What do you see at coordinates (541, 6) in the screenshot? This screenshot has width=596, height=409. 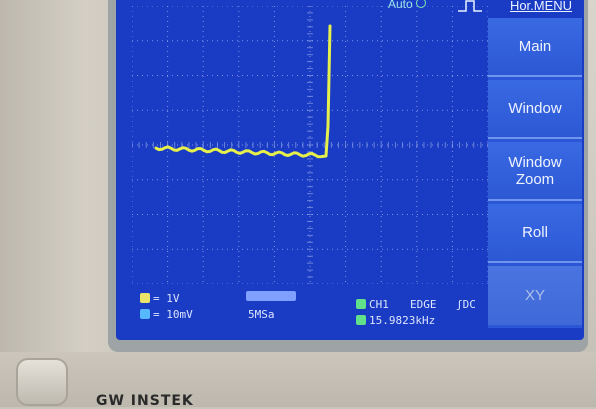 I see `menu-title: Hor.MENU` at bounding box center [541, 6].